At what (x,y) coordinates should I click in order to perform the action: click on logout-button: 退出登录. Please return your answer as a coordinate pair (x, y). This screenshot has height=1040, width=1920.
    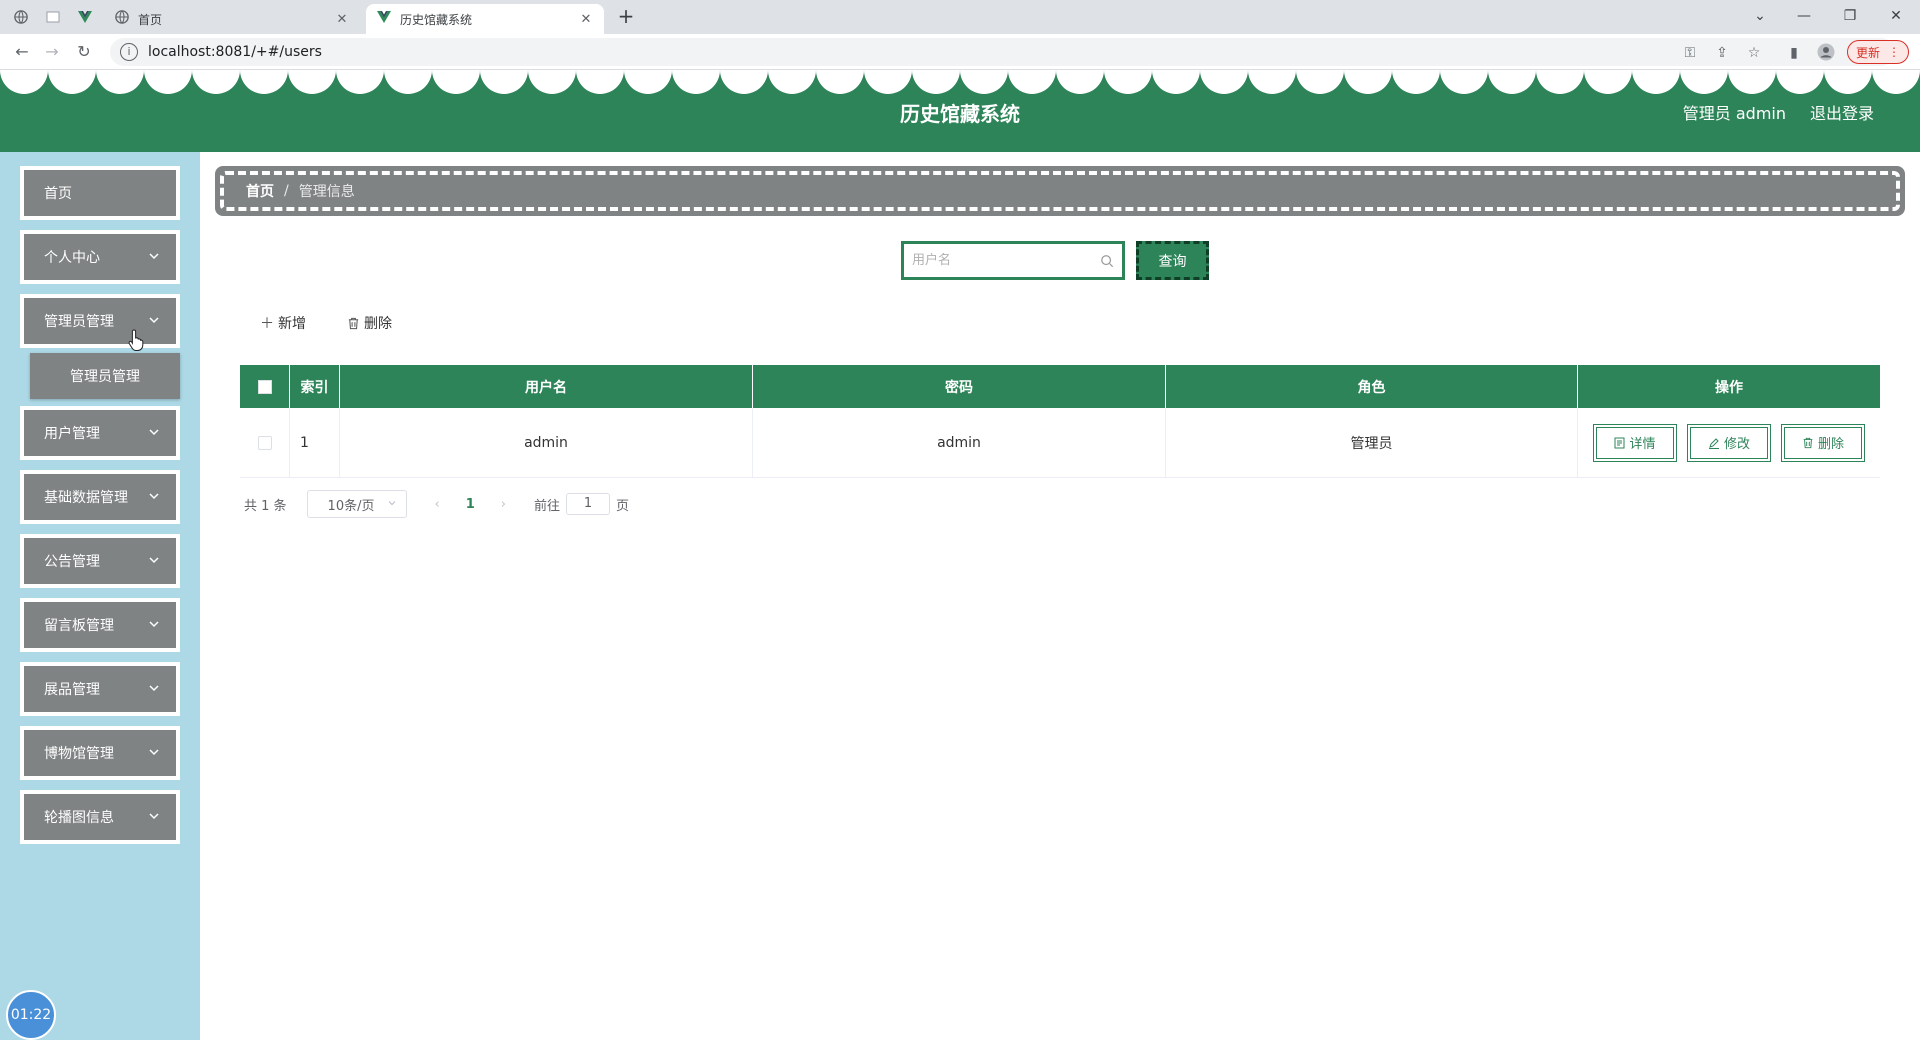
    Looking at the image, I should click on (1842, 112).